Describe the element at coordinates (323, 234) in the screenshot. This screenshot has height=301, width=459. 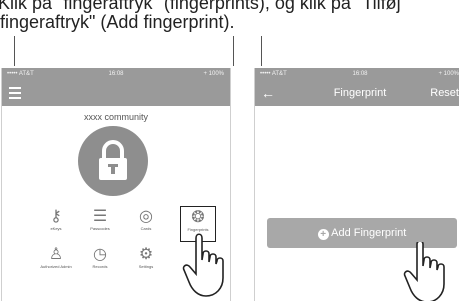
I see `plus-circle-icon: +` at that location.